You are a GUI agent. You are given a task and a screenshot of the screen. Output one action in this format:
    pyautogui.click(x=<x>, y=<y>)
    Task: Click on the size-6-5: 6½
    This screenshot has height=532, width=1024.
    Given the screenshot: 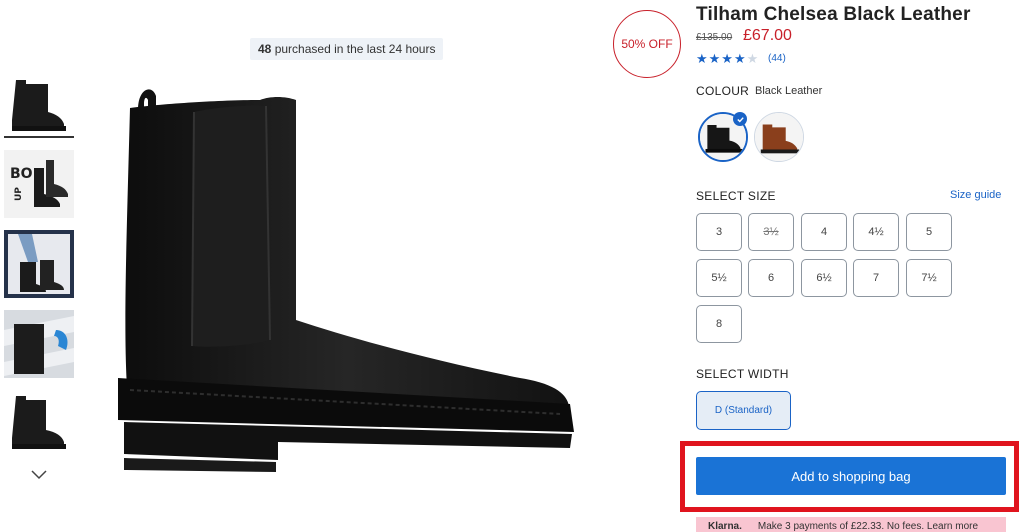 What is the action you would take?
    pyautogui.click(x=824, y=278)
    